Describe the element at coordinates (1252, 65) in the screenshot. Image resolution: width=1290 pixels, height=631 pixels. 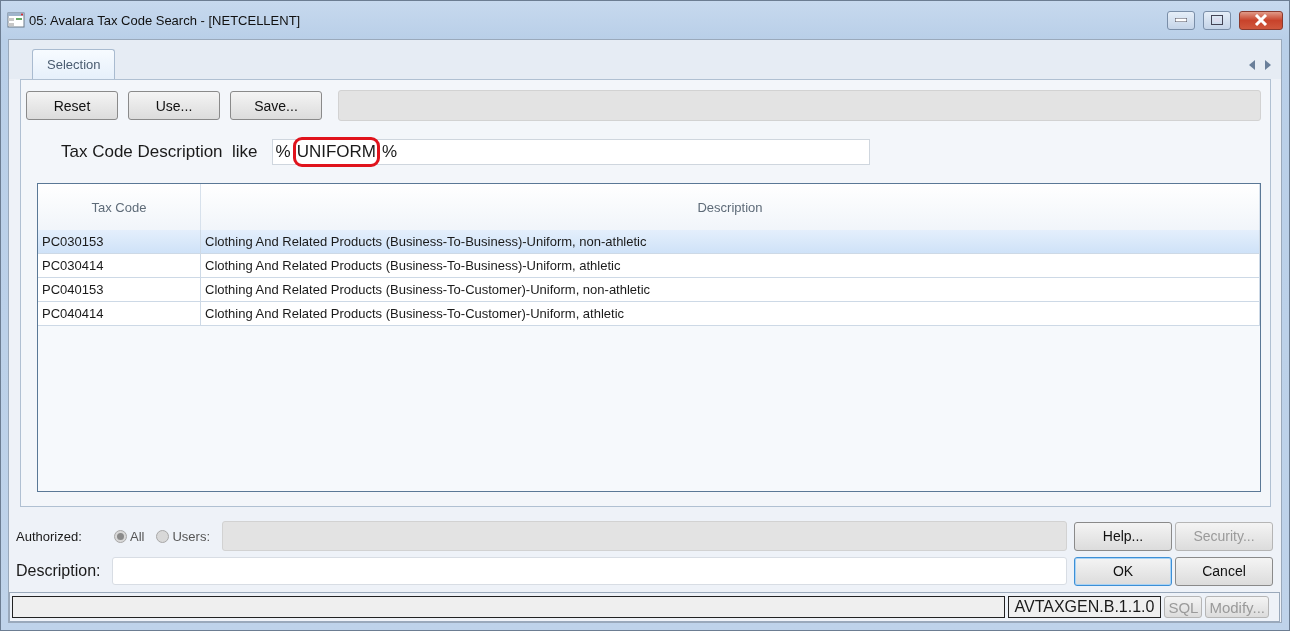
I see `scroll-left-icon` at that location.